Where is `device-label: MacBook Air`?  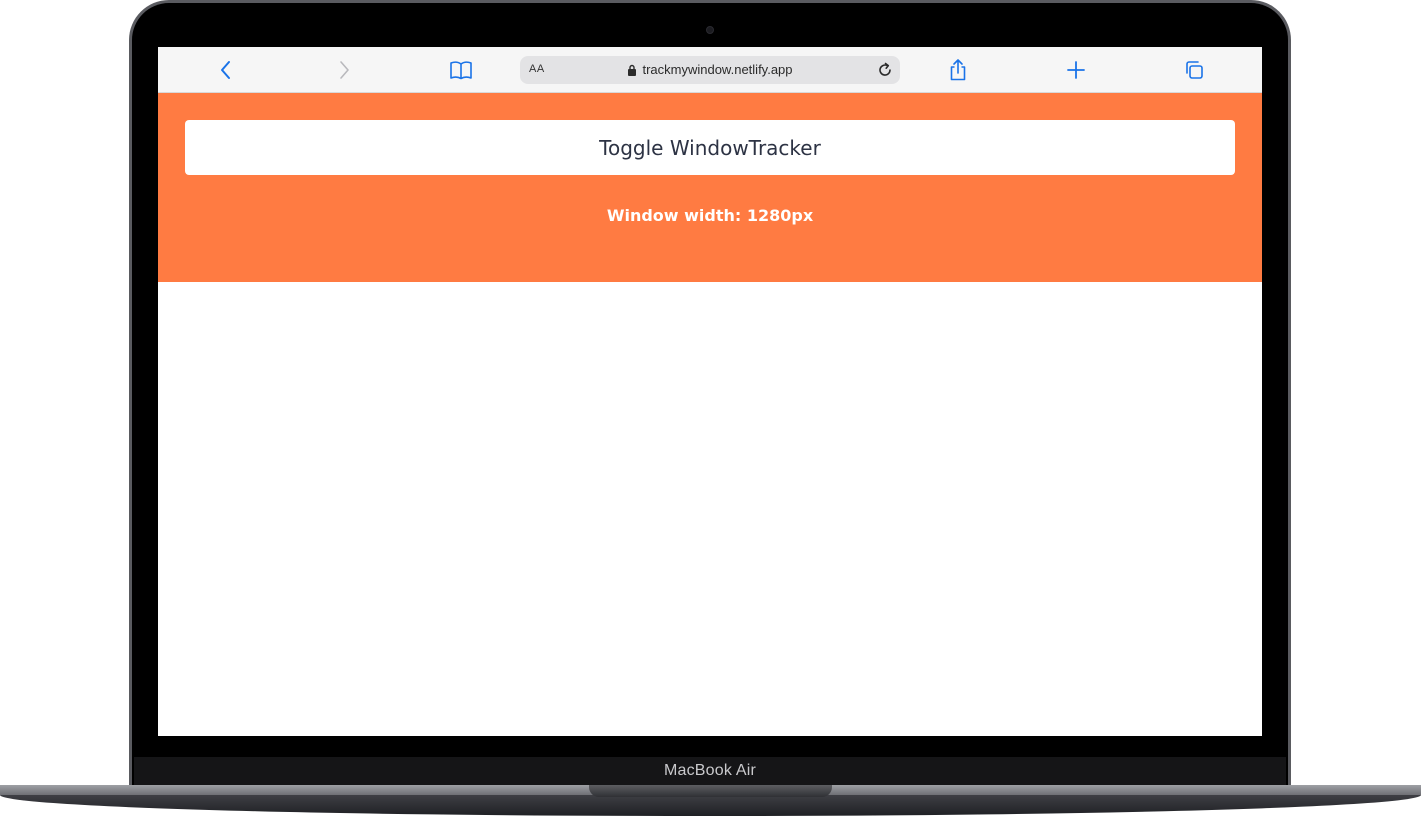
device-label: MacBook Air is located at coordinates (709, 770).